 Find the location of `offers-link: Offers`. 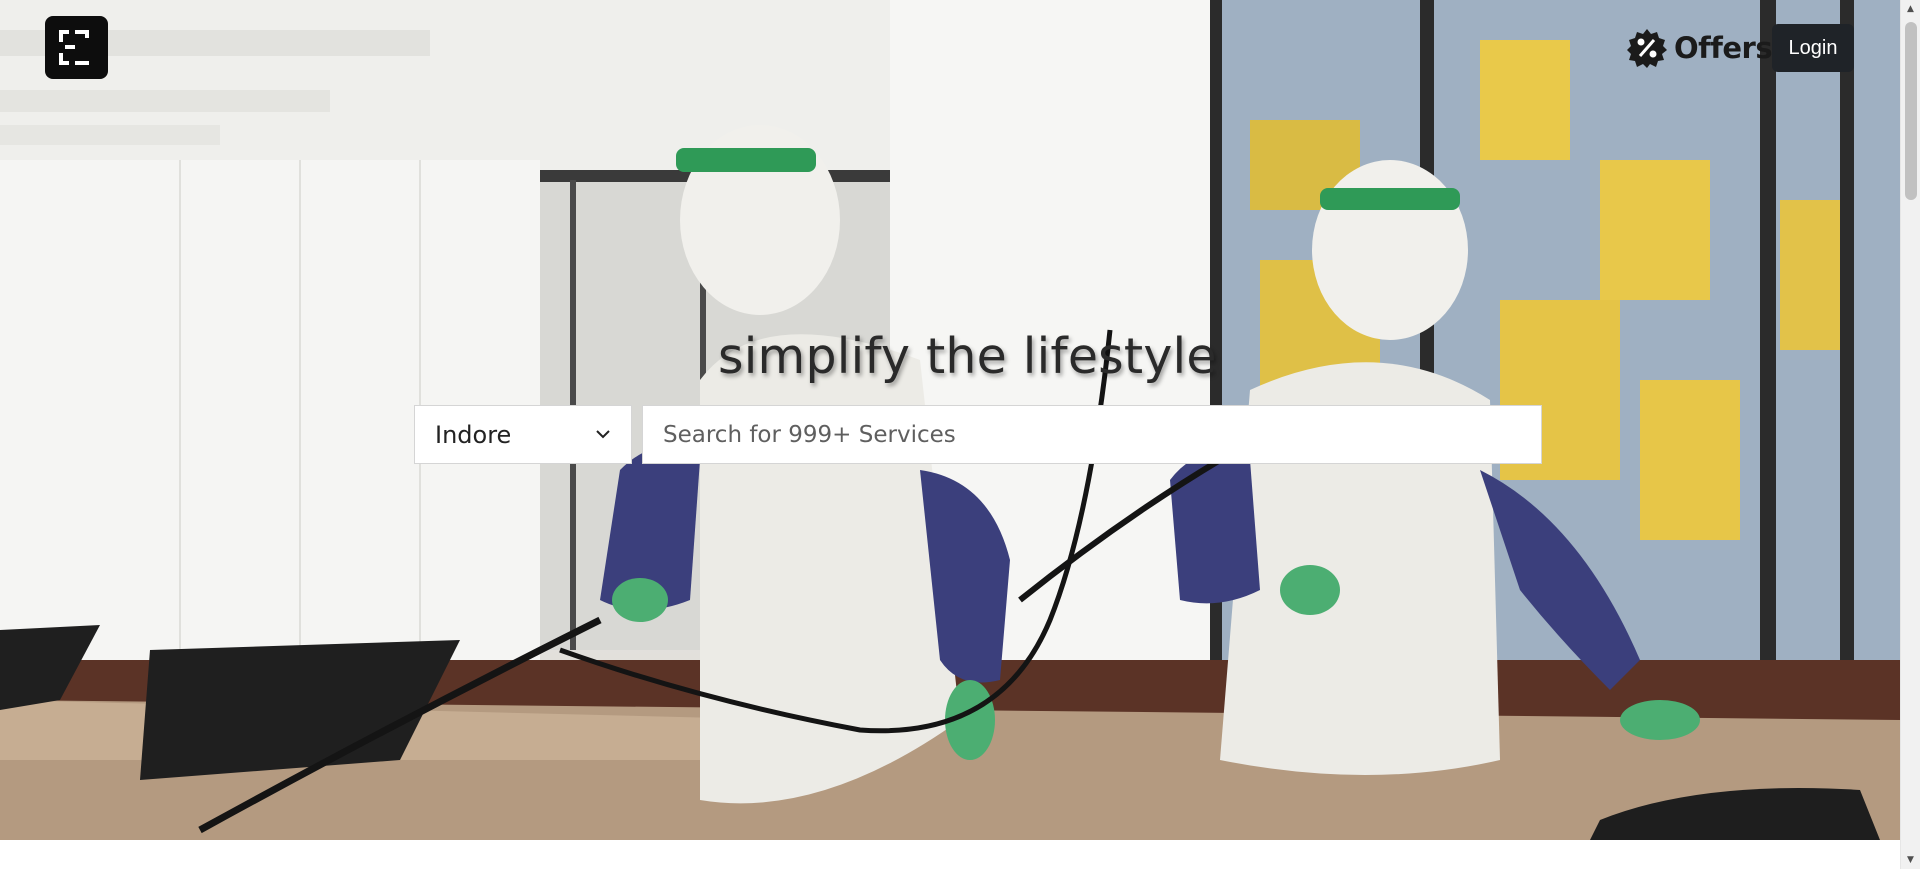

offers-link: Offers is located at coordinates (1699, 48).